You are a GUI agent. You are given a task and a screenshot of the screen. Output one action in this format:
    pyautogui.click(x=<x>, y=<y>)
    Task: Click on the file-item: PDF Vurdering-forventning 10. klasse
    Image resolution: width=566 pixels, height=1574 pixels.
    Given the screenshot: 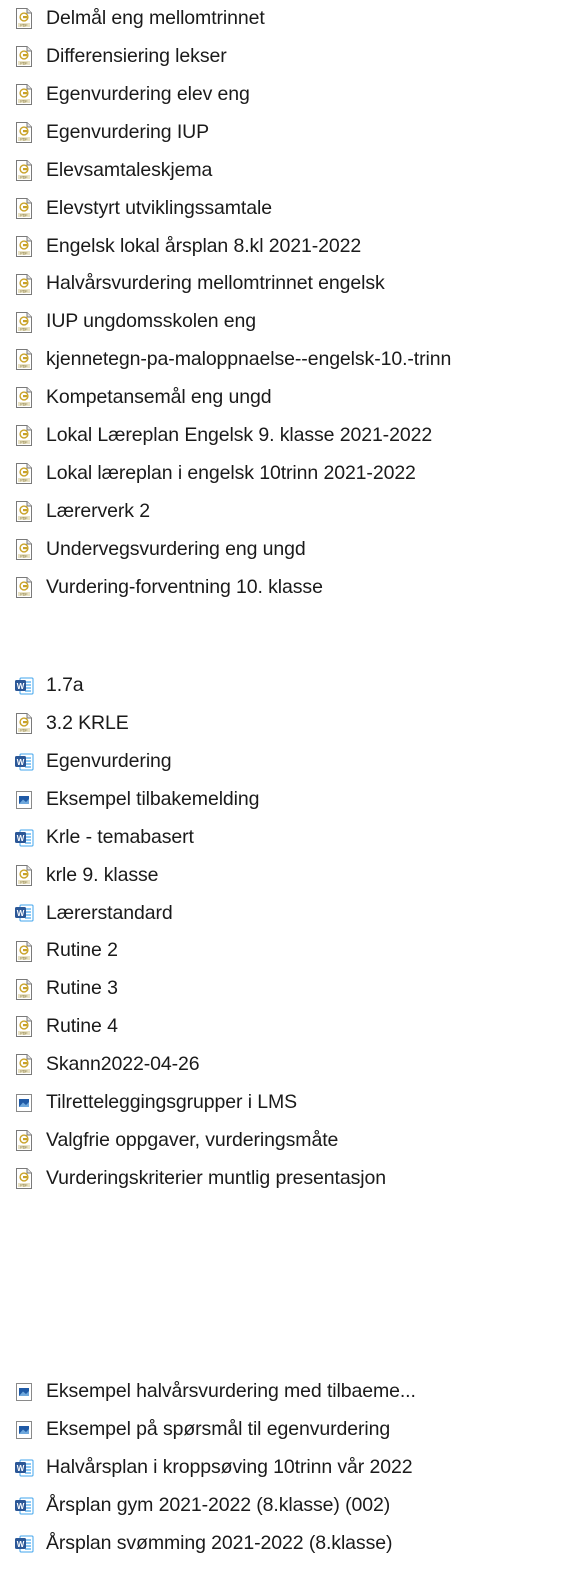 What is the action you would take?
    pyautogui.click(x=232, y=587)
    